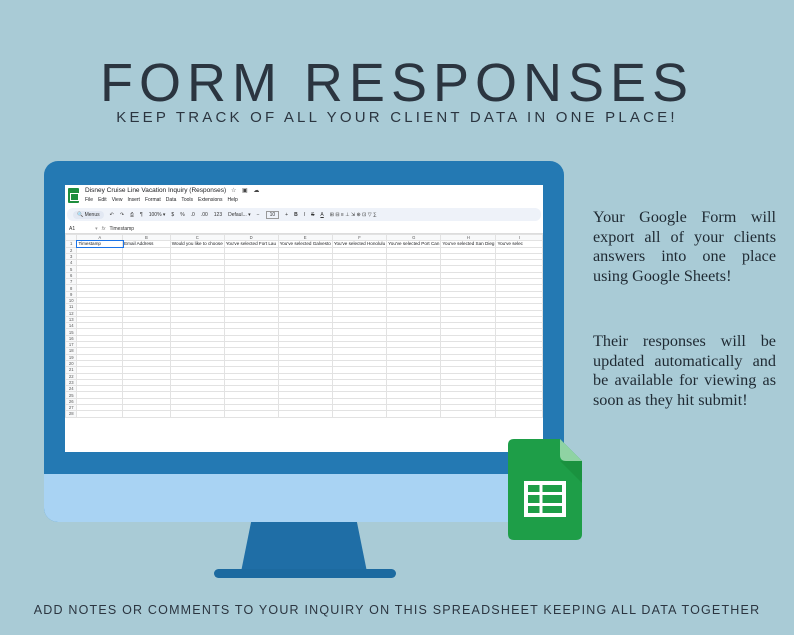  I want to click on menu-item-insert: Insert, so click(133, 200).